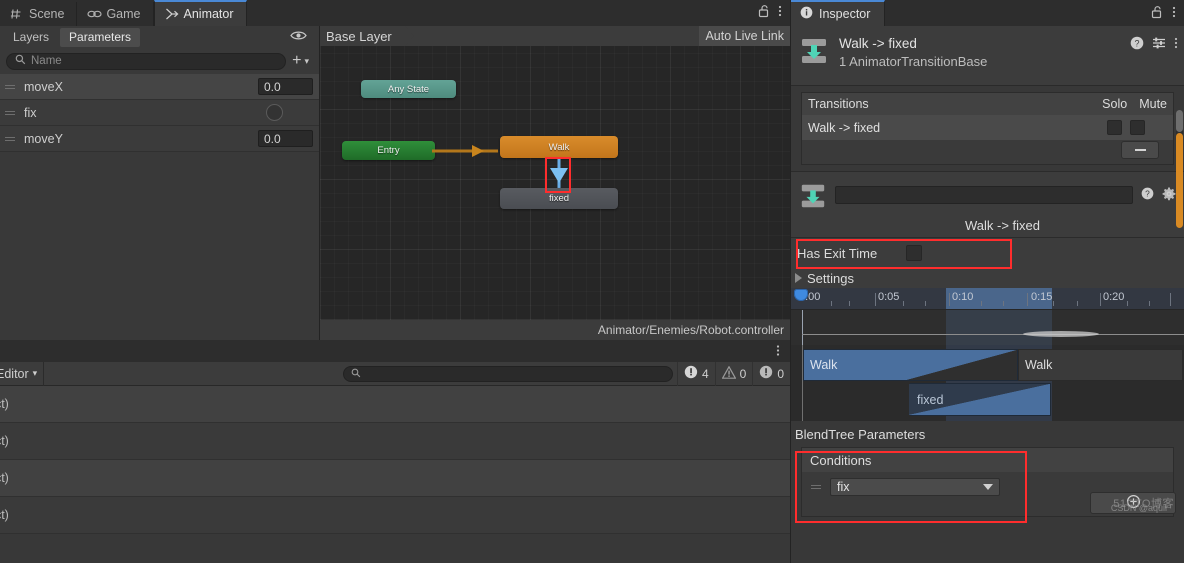 Image resolution: width=1184 pixels, height=563 pixels. What do you see at coordinates (913, 61) in the screenshot?
I see `inspector-subtitle: 1 AnimatorTransitionBase` at bounding box center [913, 61].